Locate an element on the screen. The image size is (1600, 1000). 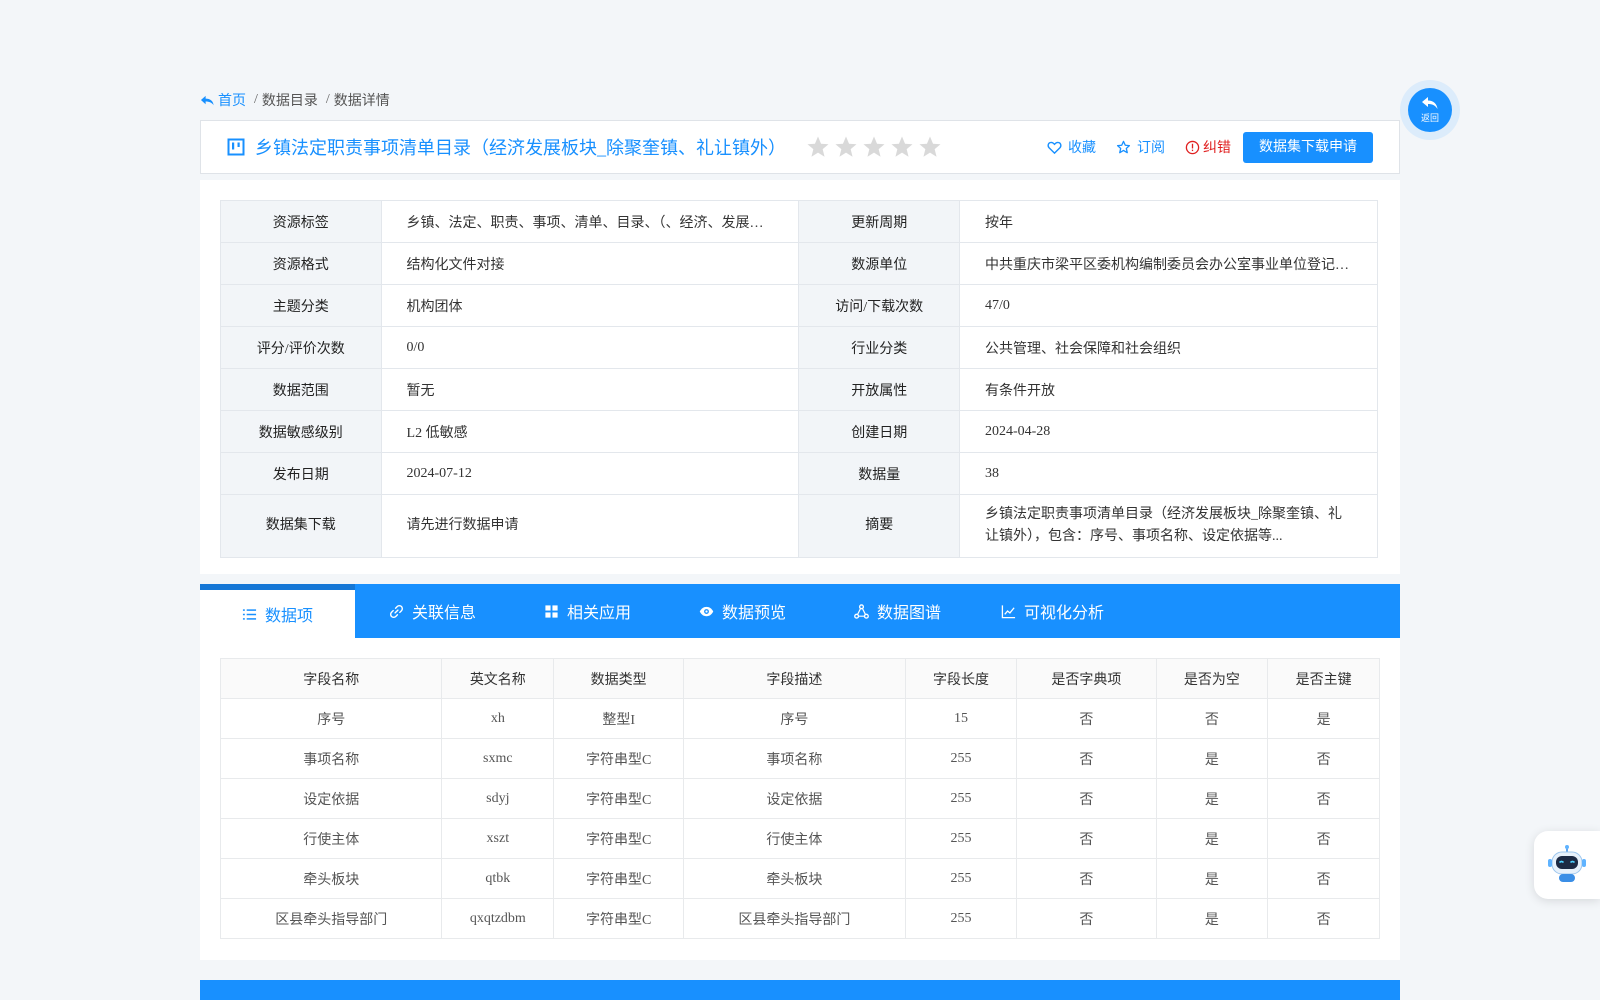
robot-icon is located at coordinates (1567, 863).